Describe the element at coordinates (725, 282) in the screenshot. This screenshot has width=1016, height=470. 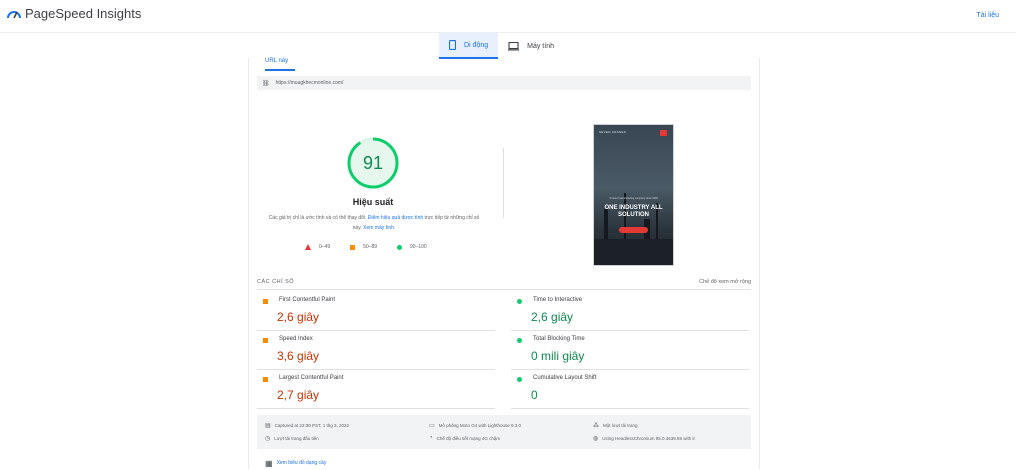
I see `expand-view-toggle: Chế độ xem mở rộng` at that location.